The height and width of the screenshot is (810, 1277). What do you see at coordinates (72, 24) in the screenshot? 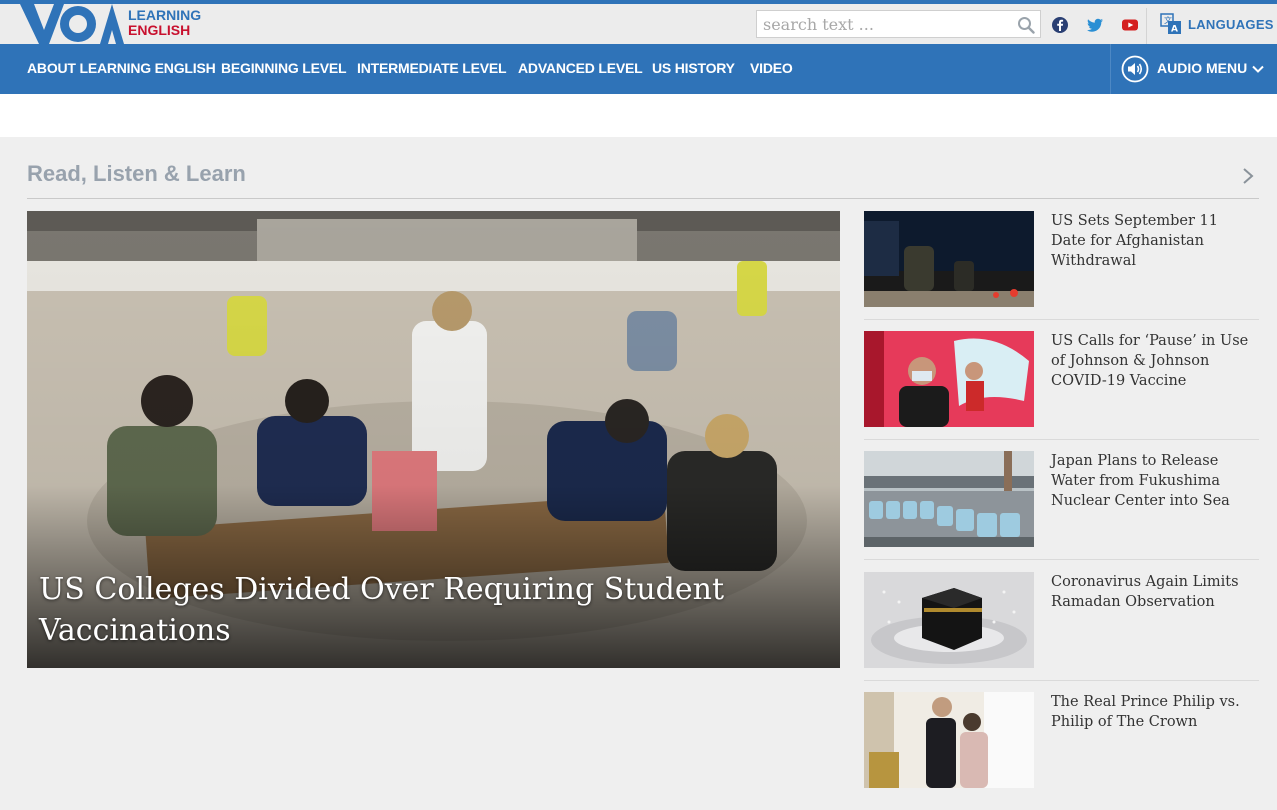
I see `voa-logo-mark` at bounding box center [72, 24].